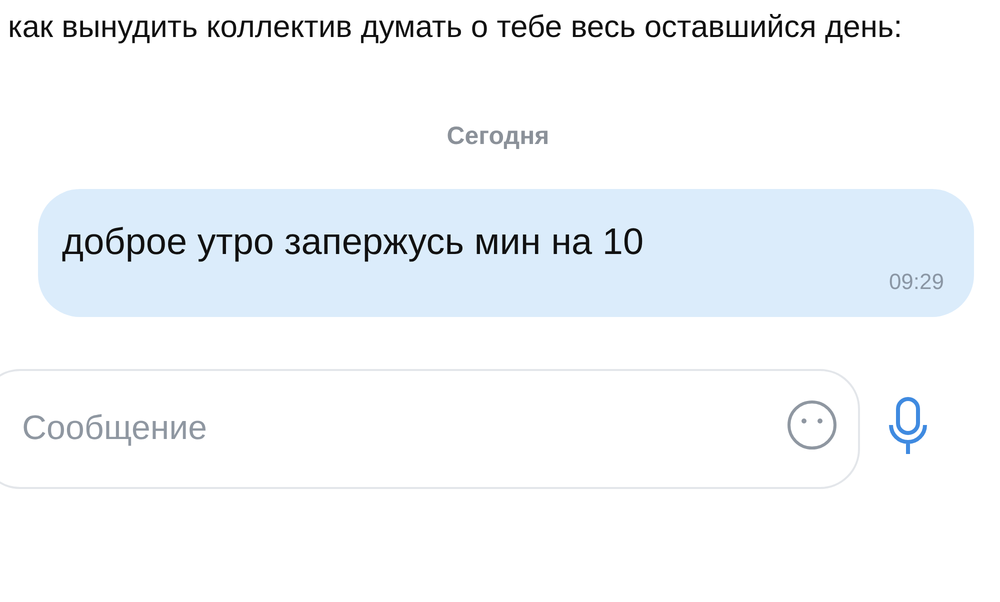 The height and width of the screenshot is (602, 1000). I want to click on message-text: доброе утро запержусь мин на 10, so click(353, 242).